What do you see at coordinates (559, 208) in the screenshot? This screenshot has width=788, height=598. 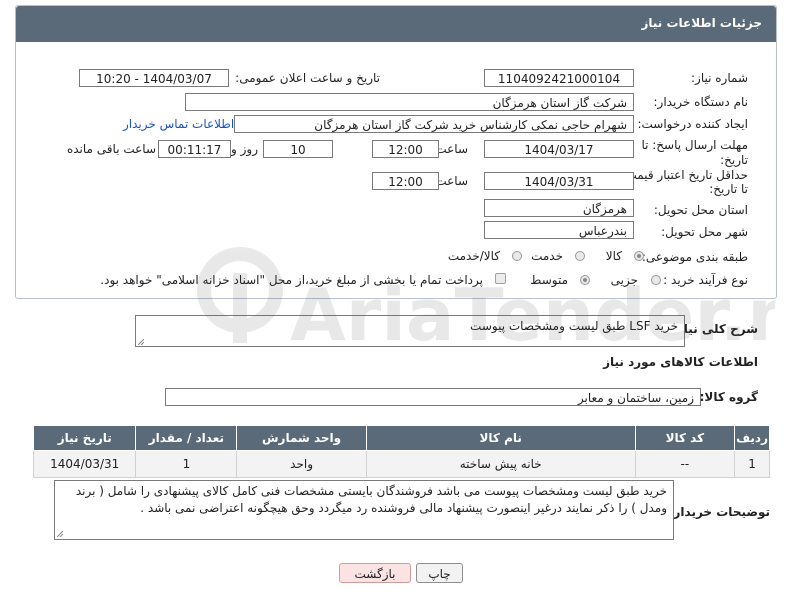 I see `province-field: هرمزگان` at bounding box center [559, 208].